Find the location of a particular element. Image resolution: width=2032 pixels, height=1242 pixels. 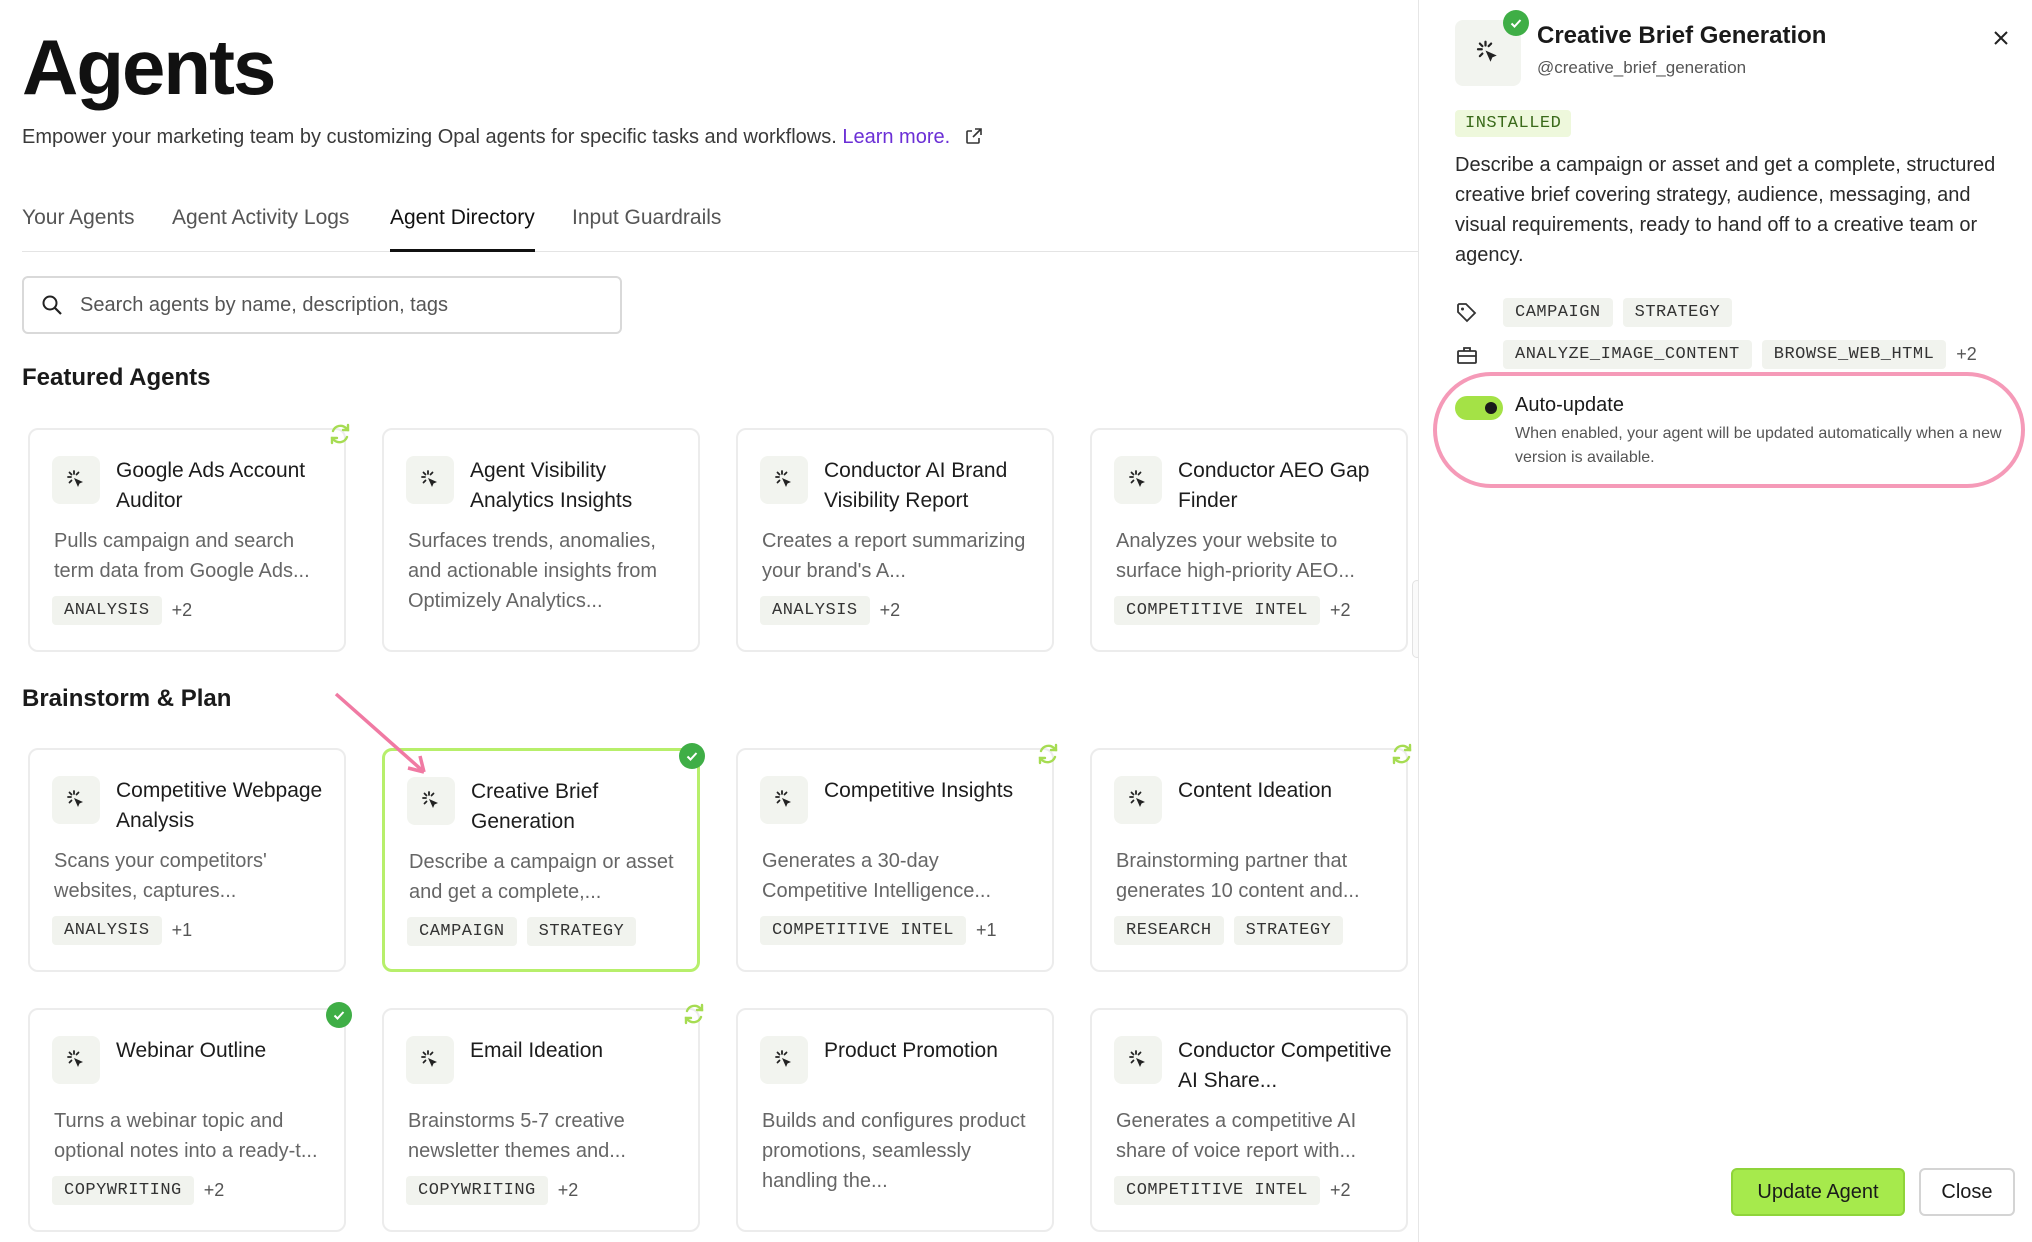

learn-more-link: Learn more. is located at coordinates (896, 137).